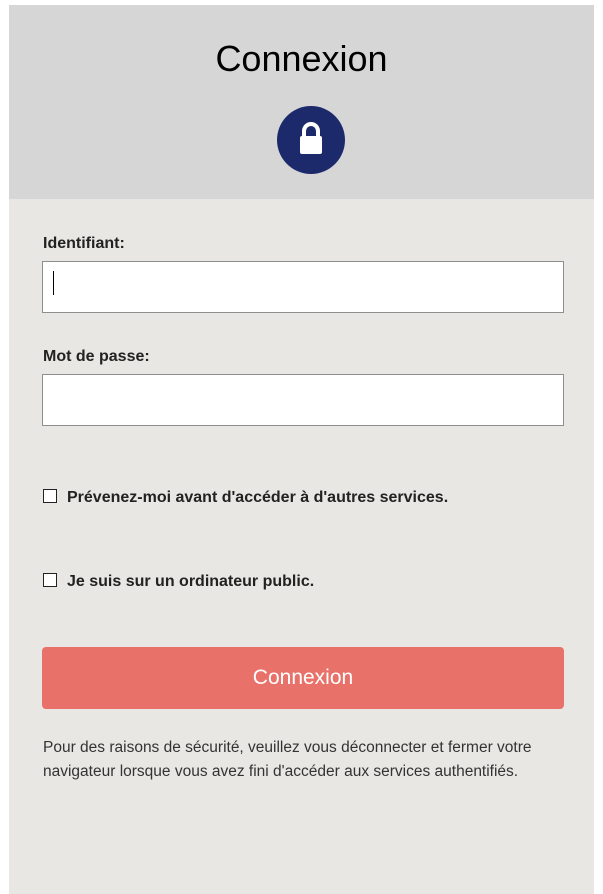 The width and height of the screenshot is (603, 894). What do you see at coordinates (84, 243) in the screenshot?
I see `username-label: Identifiant:` at bounding box center [84, 243].